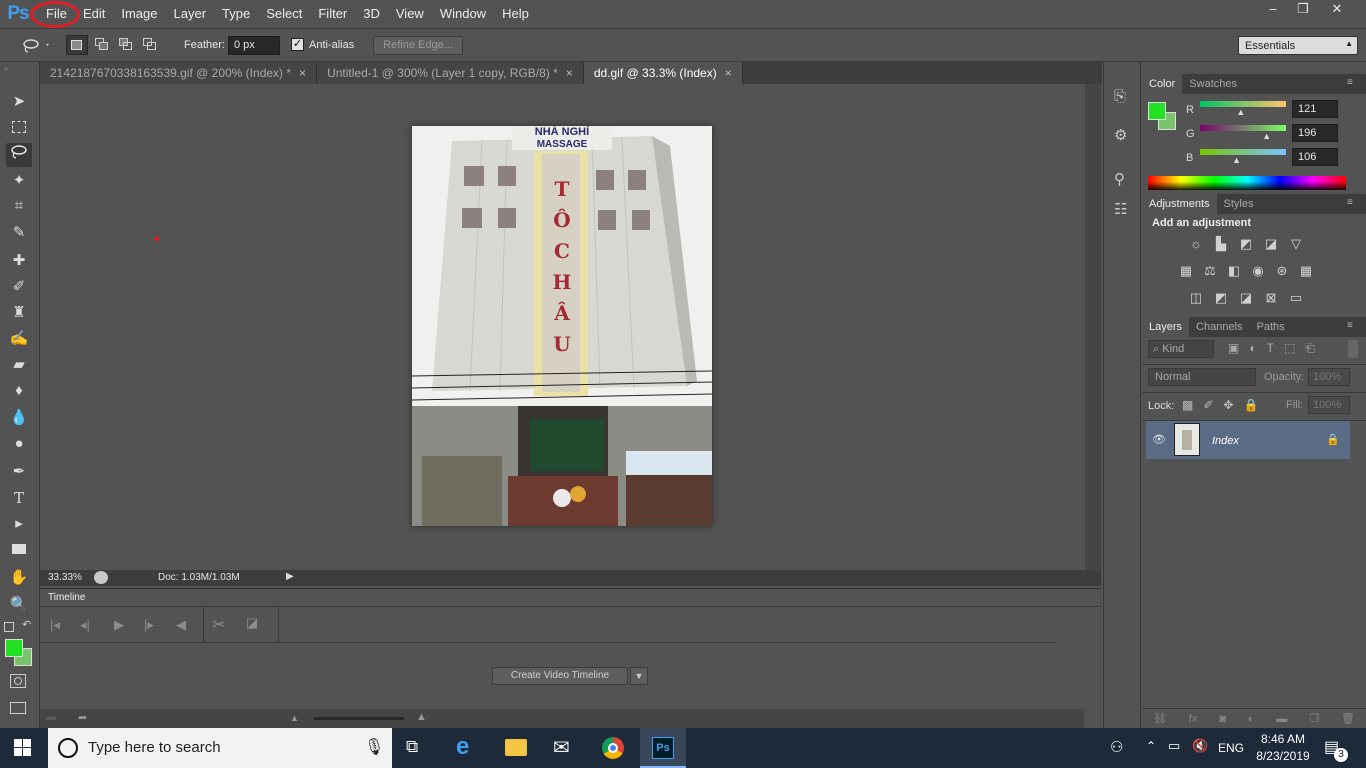 The height and width of the screenshot is (768, 1366). What do you see at coordinates (19, 391) in the screenshot?
I see `paint-bucket-tool-icon: ♦` at bounding box center [19, 391].